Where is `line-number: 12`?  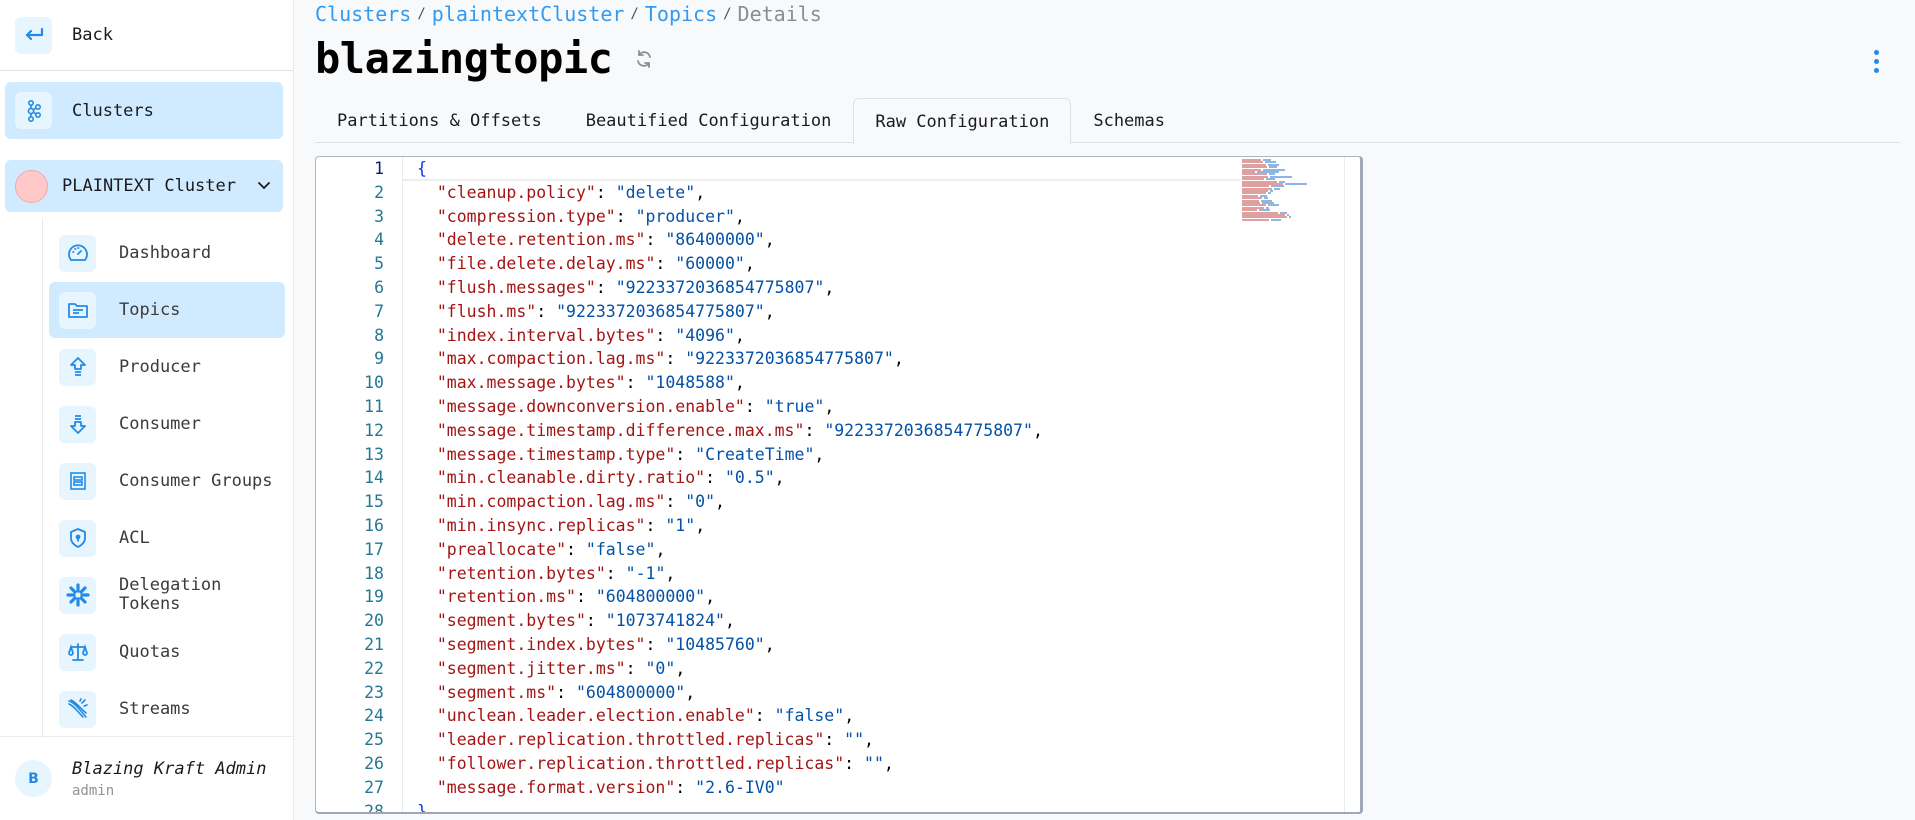 line-number: 12 is located at coordinates (374, 430).